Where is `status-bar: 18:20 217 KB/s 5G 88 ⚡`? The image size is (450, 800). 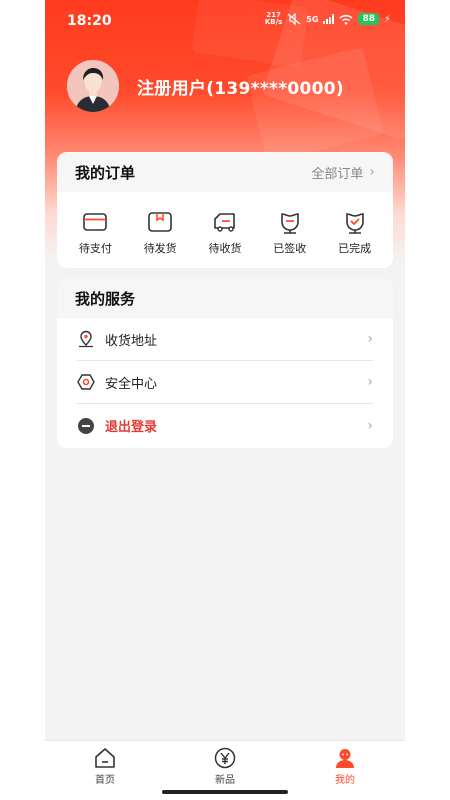
status-bar: 18:20 217 KB/s 5G 88 ⚡ is located at coordinates (225, 21).